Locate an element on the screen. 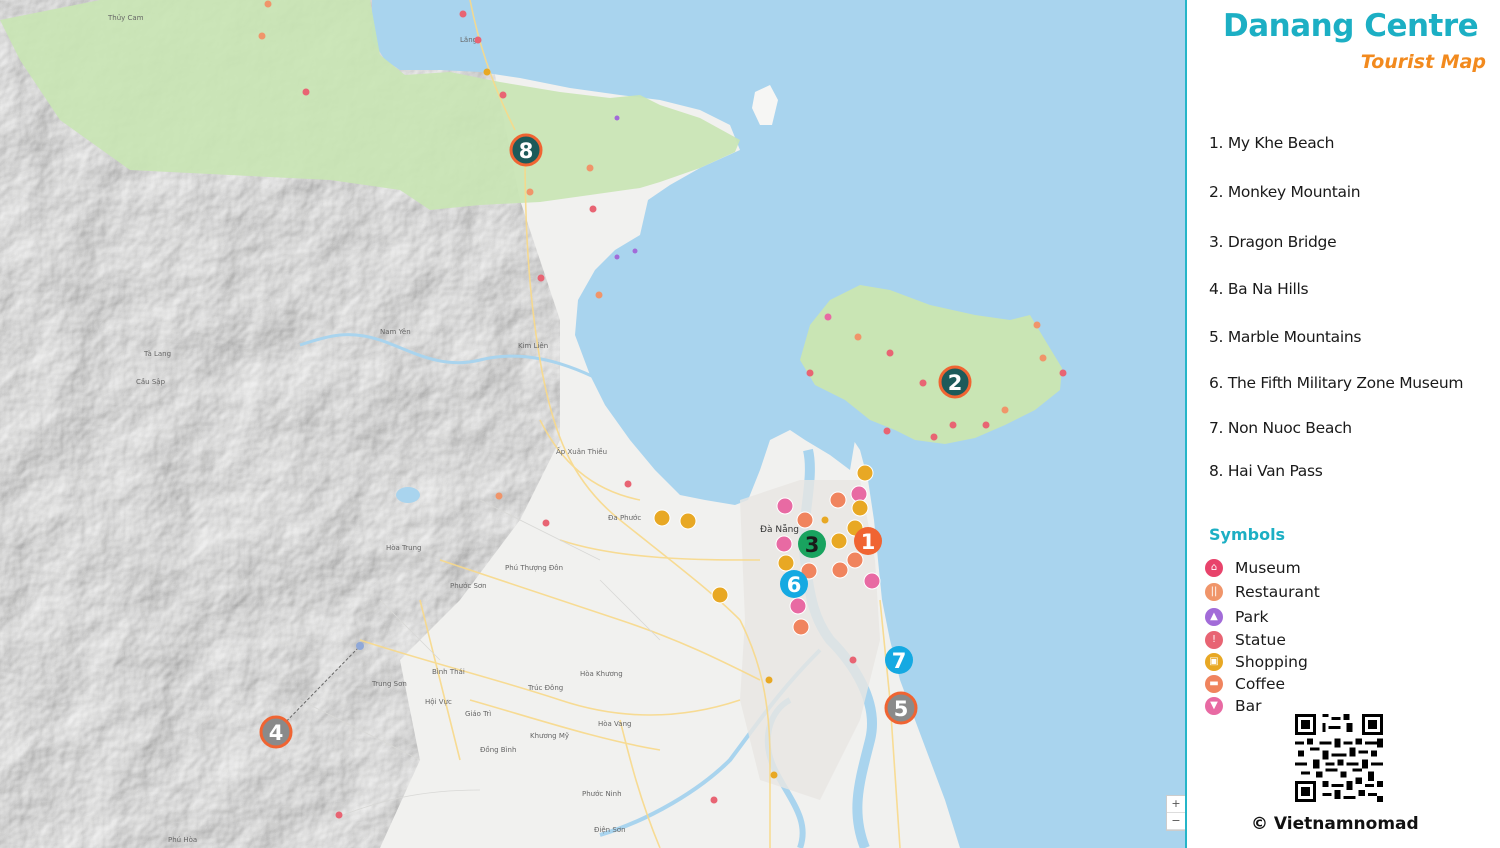 Image resolution: width=1500 pixels, height=848 pixels. zoom-out-button: − is located at coordinates (1176, 821).